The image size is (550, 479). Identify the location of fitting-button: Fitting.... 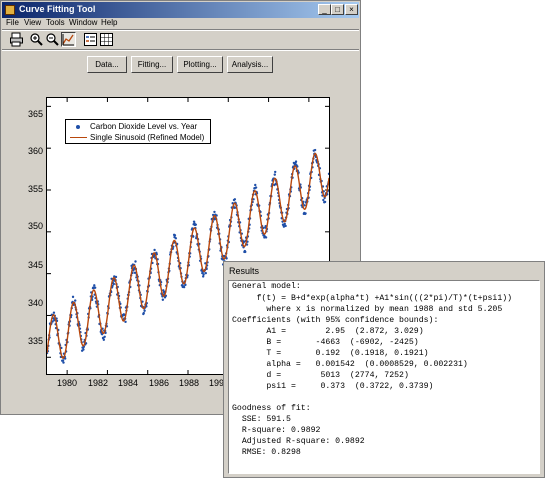
(152, 64).